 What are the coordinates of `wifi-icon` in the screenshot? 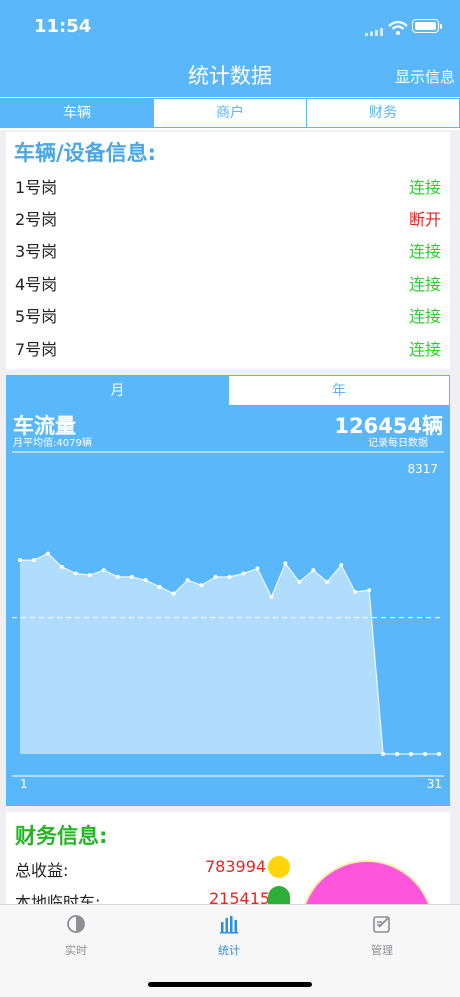 It's located at (398, 27).